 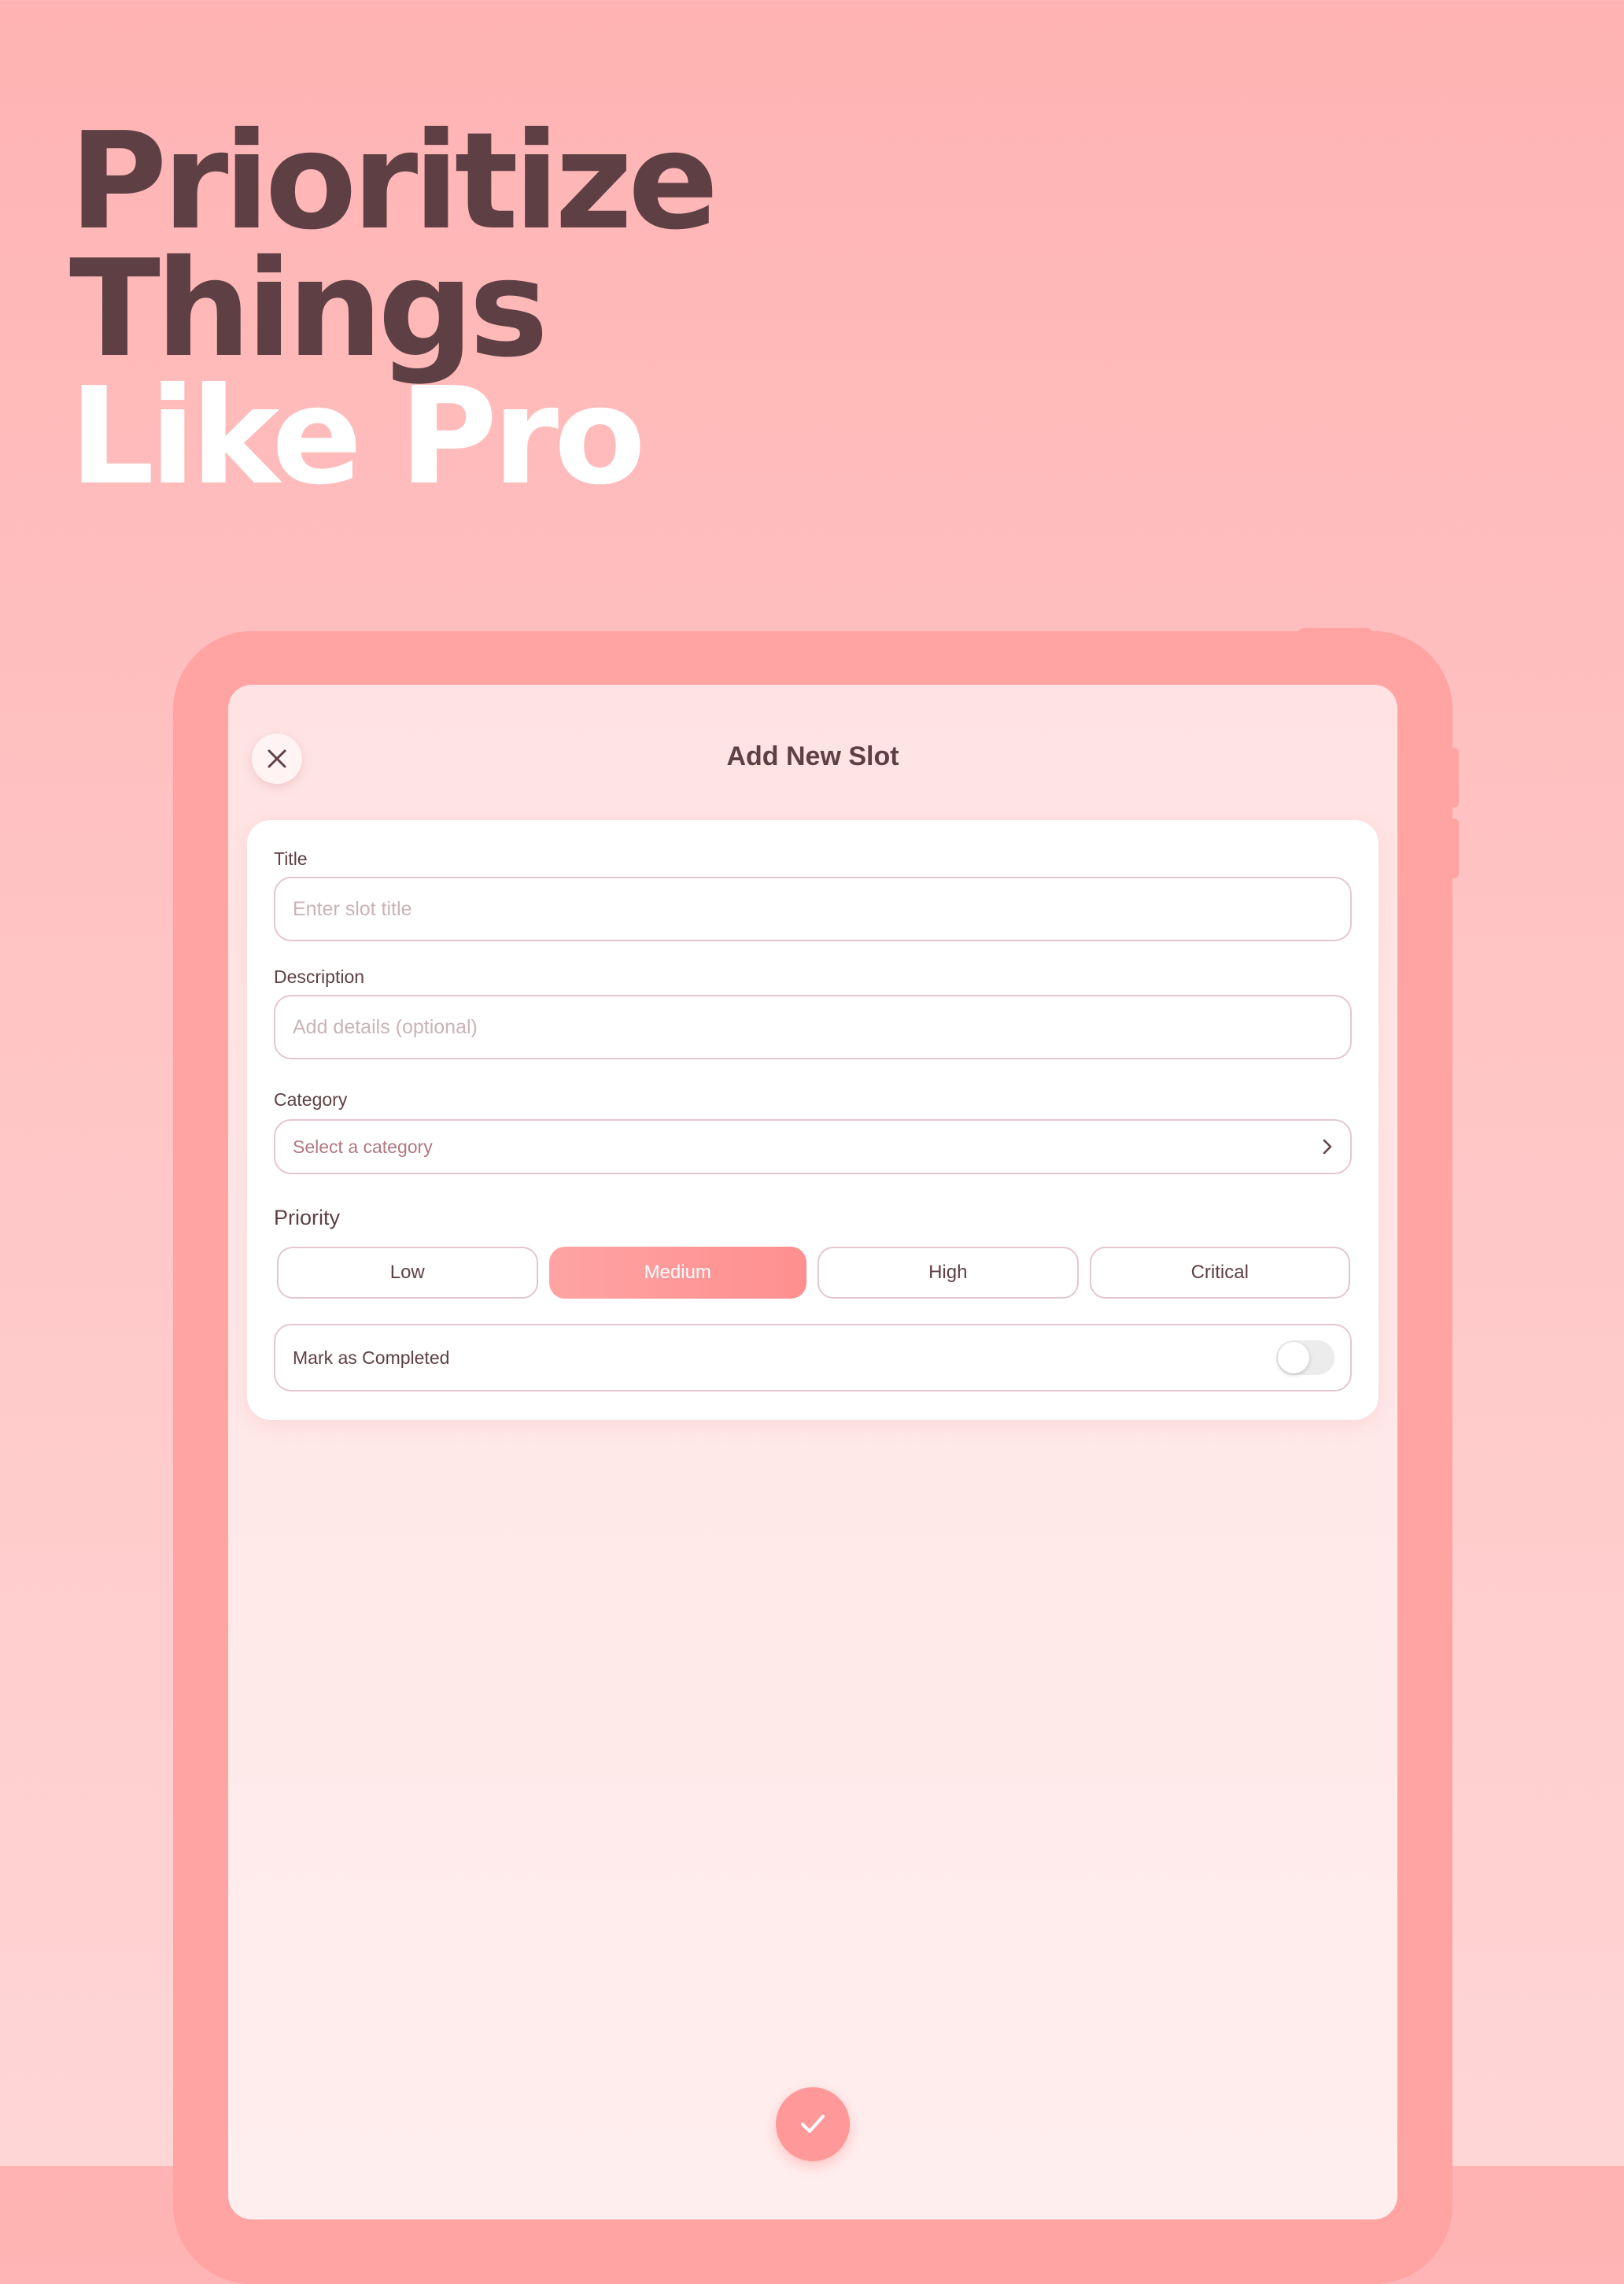 I want to click on category-select: Select a category, so click(x=813, y=1146).